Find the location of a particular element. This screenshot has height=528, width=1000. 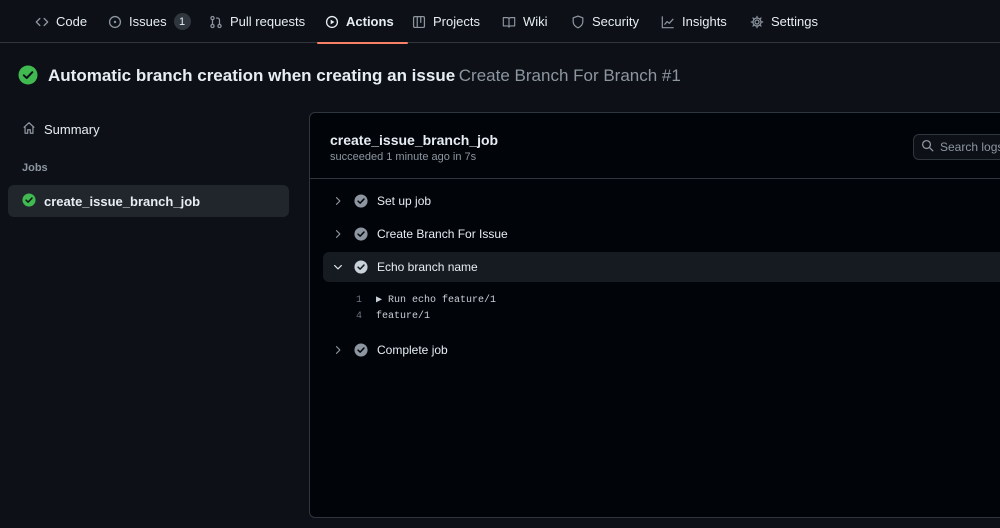

tab-label: Pull requests is located at coordinates (268, 21).